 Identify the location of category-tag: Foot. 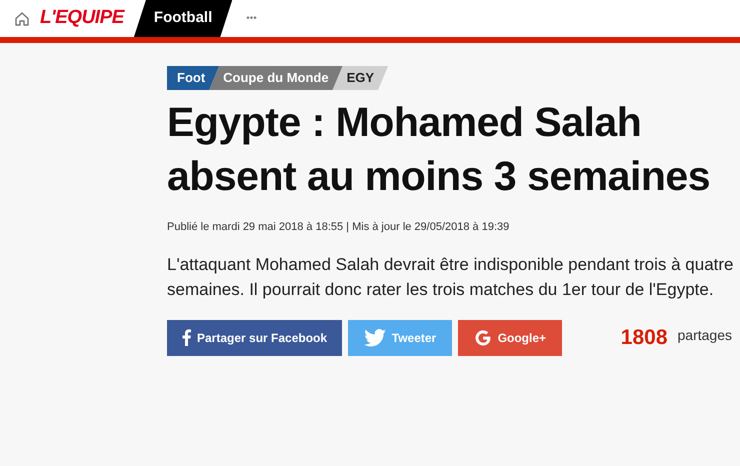
(193, 78).